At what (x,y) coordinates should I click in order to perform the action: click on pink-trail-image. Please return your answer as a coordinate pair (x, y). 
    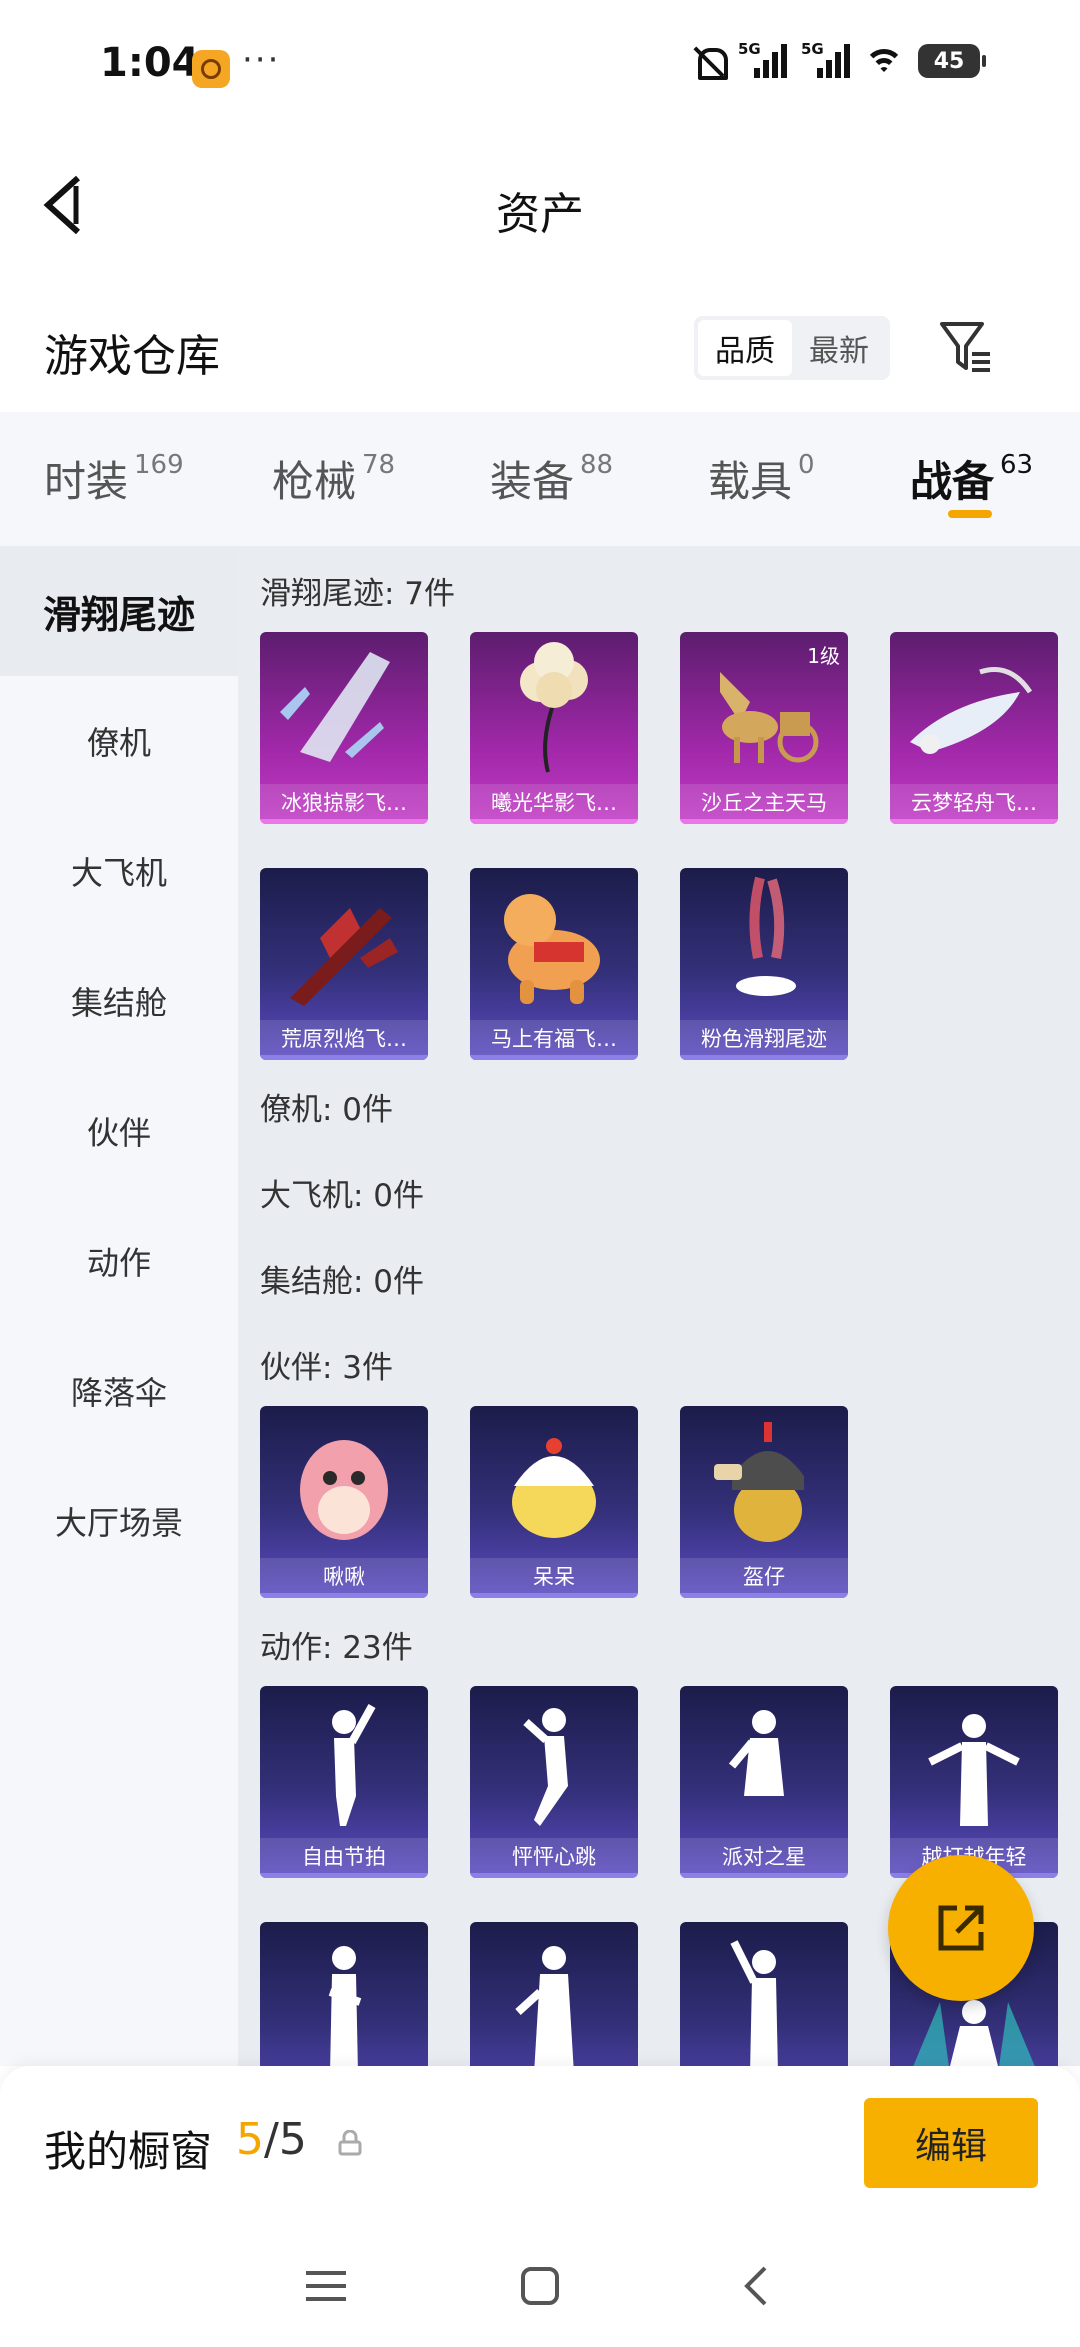
    Looking at the image, I should click on (766, 936).